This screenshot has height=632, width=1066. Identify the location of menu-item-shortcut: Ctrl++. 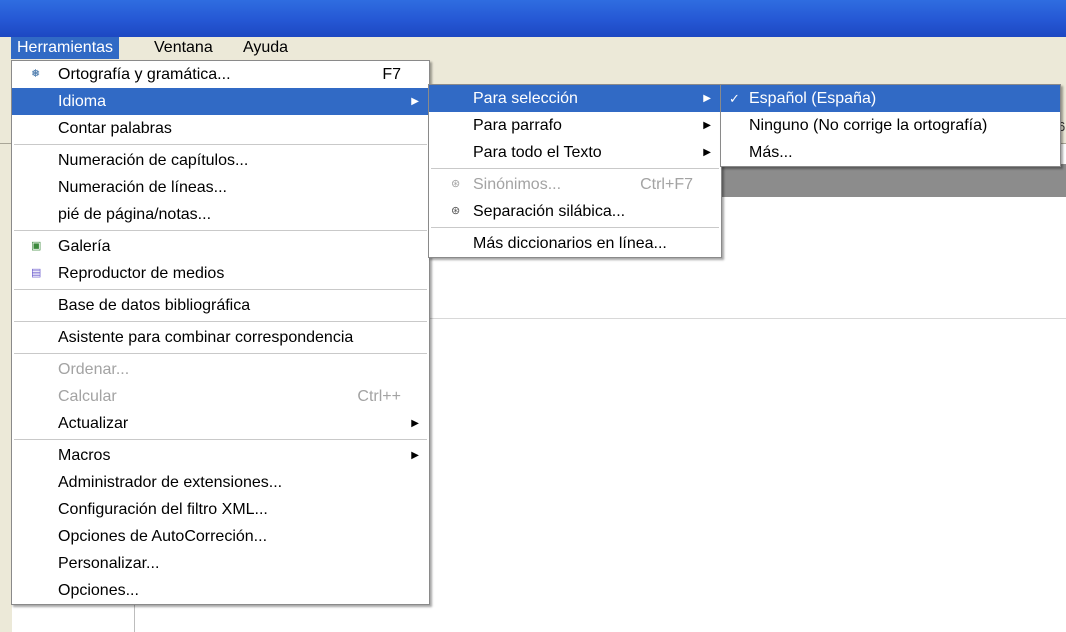
(379, 396).